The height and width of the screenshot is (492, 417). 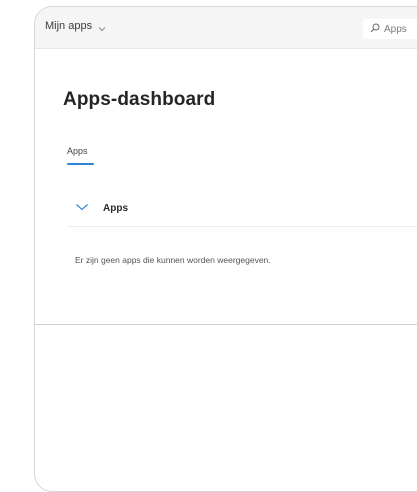 I want to click on search-input, so click(x=400, y=29).